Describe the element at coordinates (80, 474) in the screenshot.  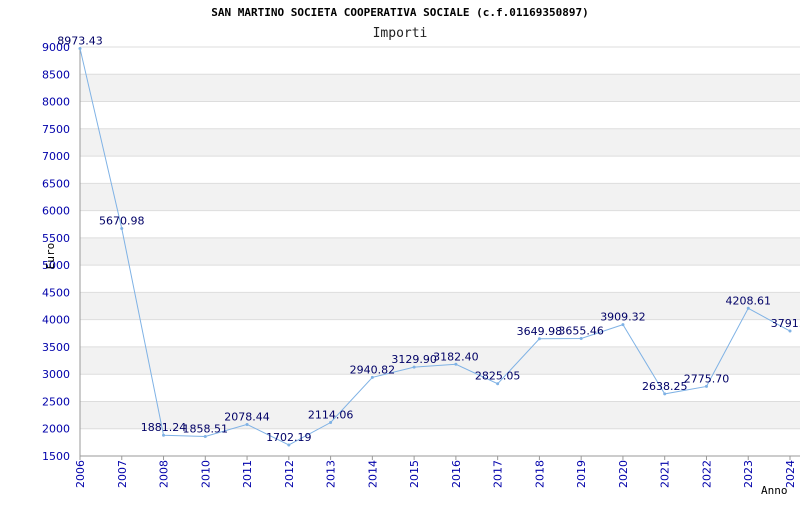
I see `x-tick-label: 2006` at that location.